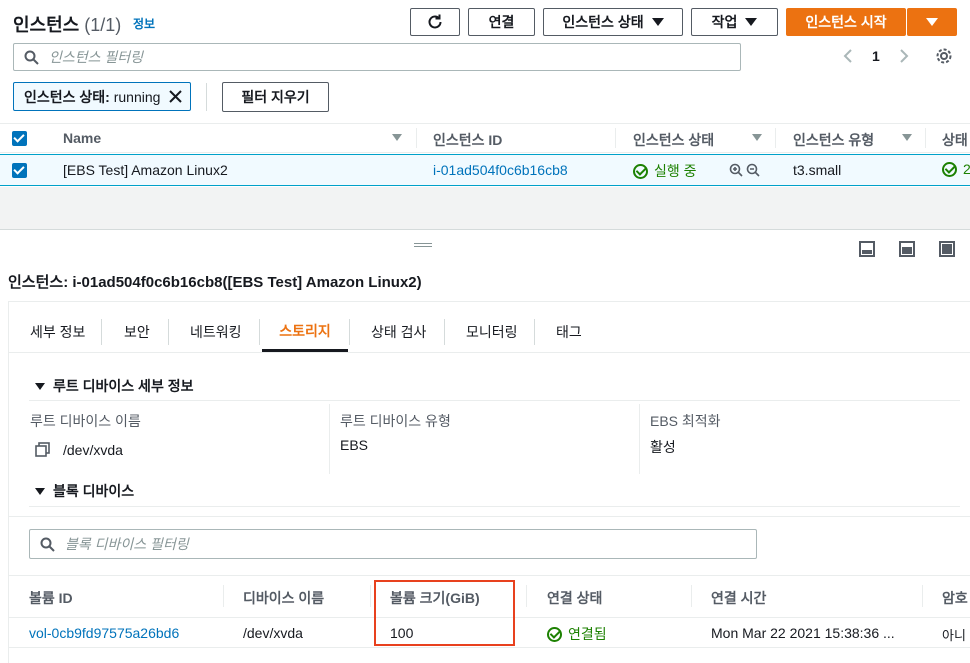  Describe the element at coordinates (144, 23) in the screenshot. I see `info-link: 정보` at that location.